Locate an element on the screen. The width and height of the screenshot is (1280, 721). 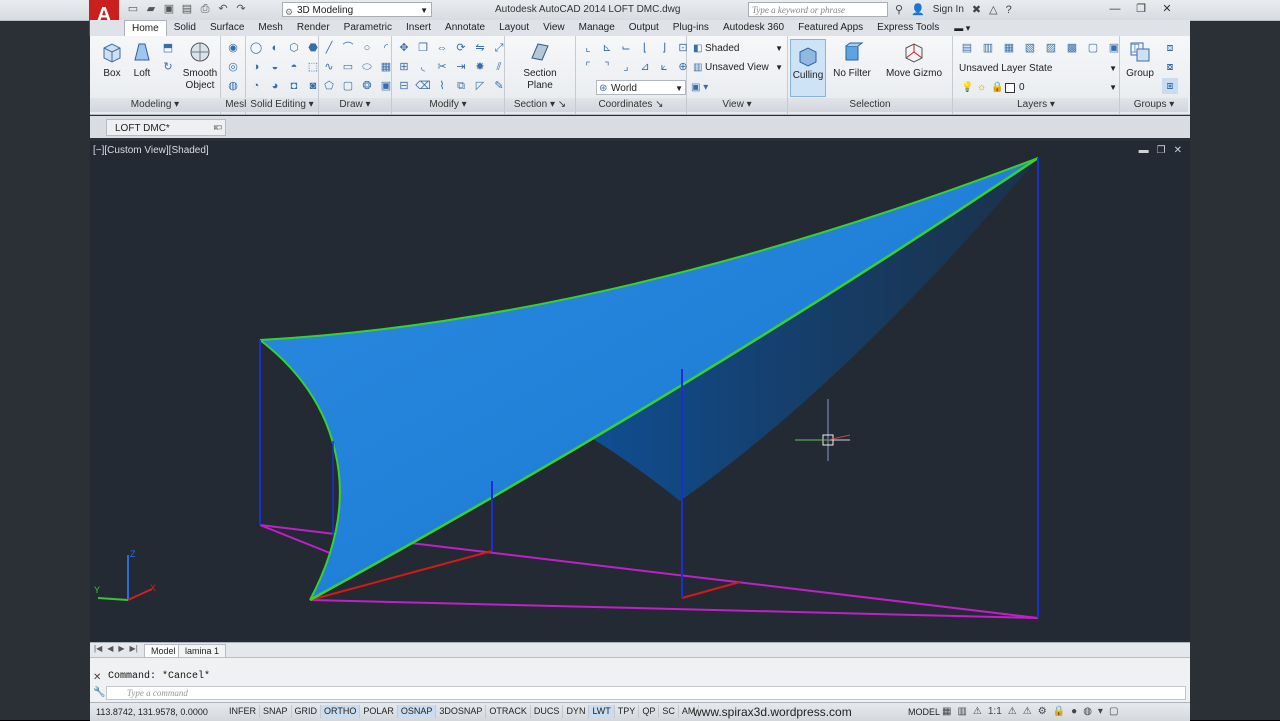
lock-icon: 🔒 is located at coordinates (1059, 711).